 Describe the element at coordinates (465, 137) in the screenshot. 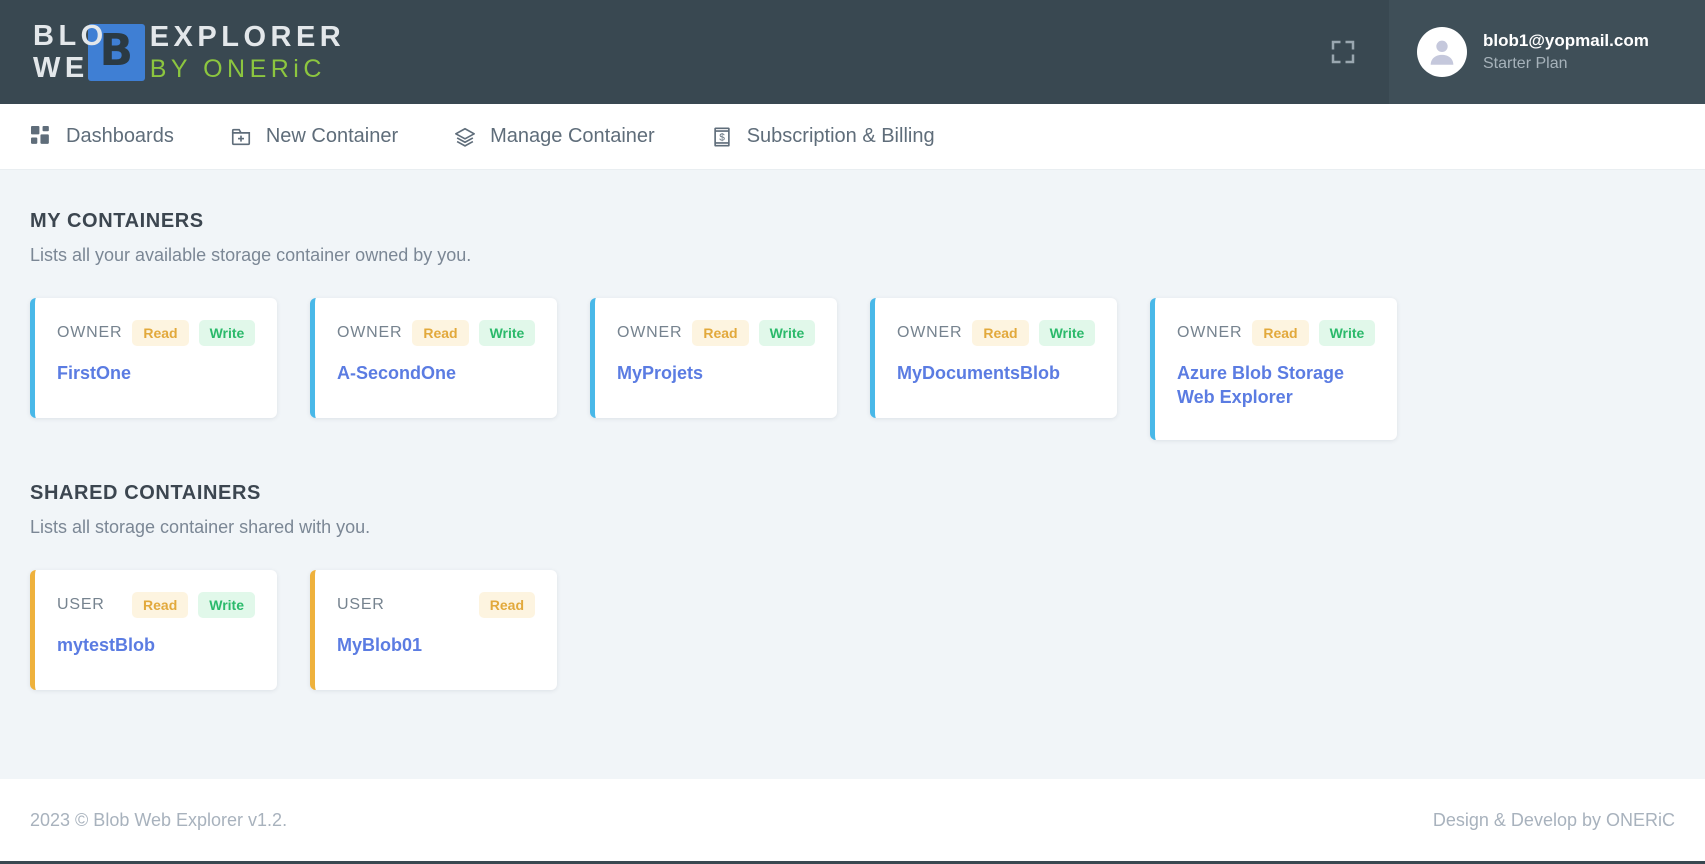

I see `layers-icon` at that location.